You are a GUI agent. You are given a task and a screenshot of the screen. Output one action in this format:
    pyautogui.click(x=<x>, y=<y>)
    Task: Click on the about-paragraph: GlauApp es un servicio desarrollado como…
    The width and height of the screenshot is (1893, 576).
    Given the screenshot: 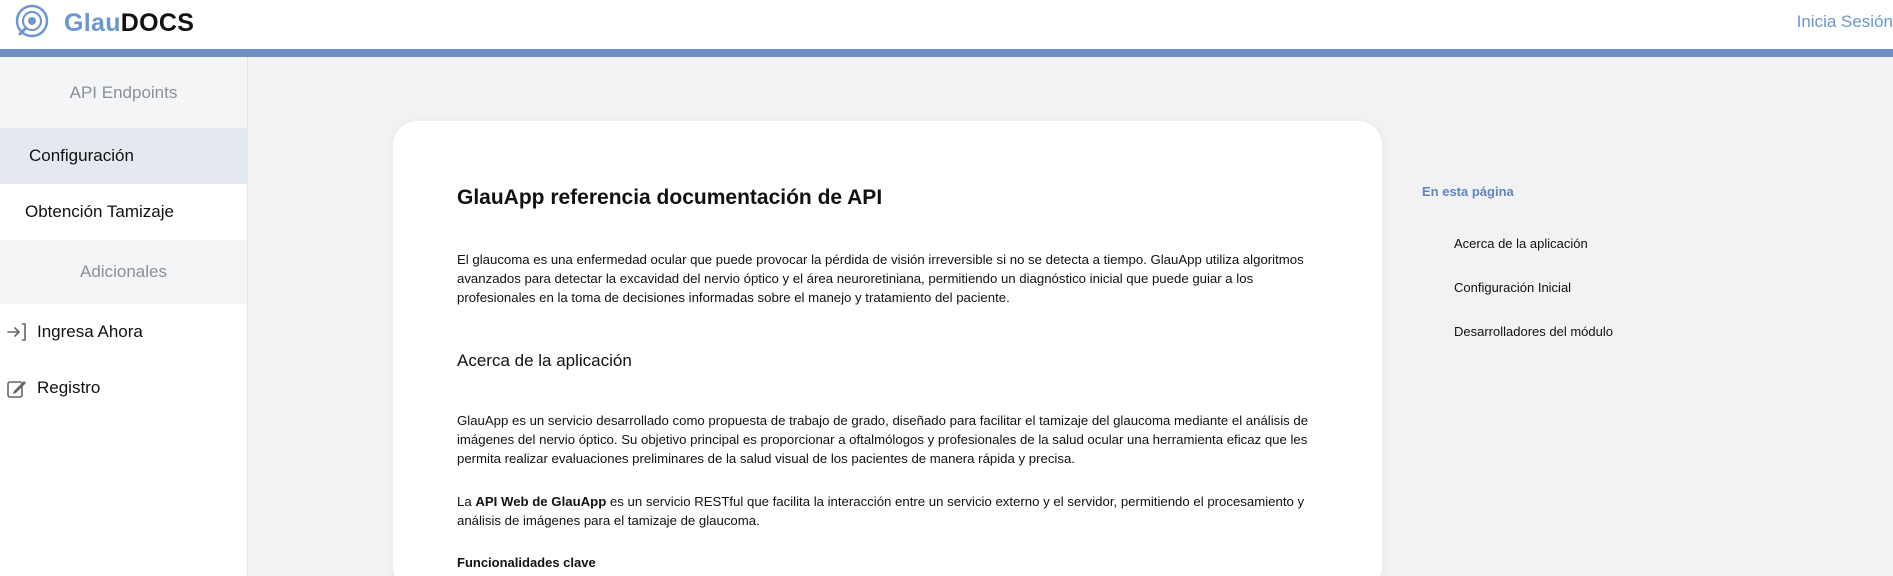 What is the action you would take?
    pyautogui.click(x=883, y=439)
    